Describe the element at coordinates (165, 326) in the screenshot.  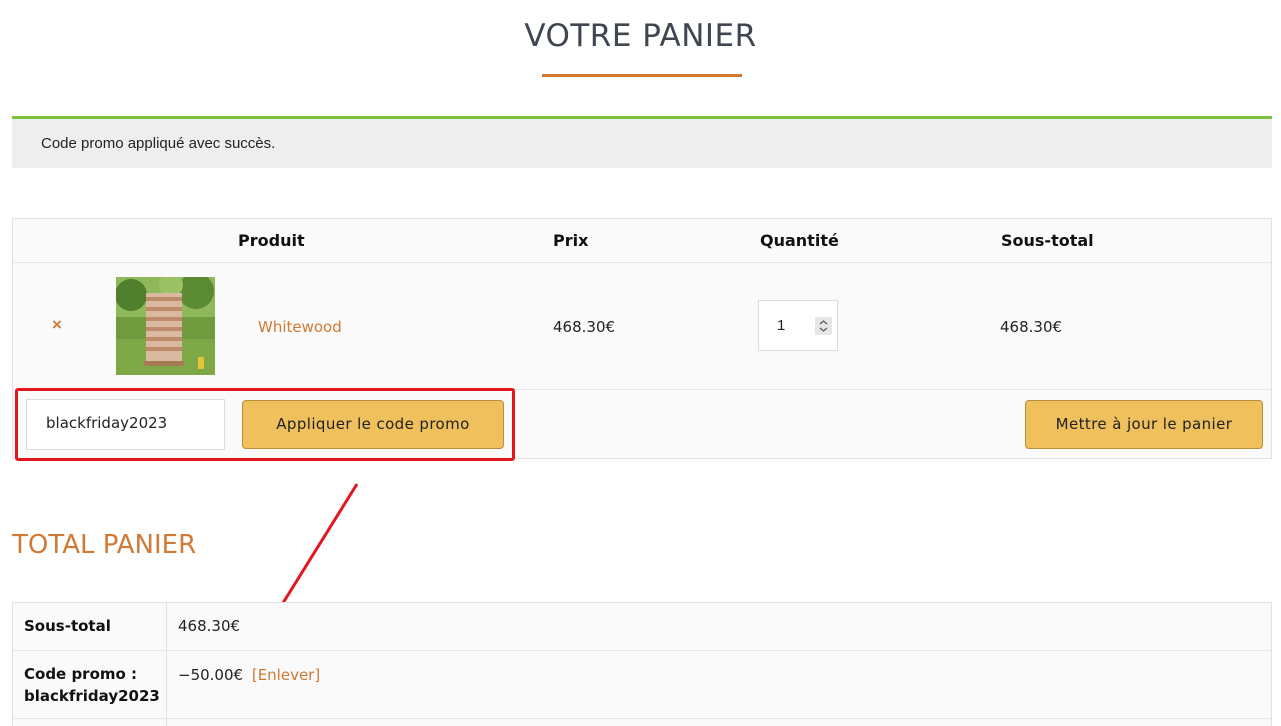
I see `product-thumbnail` at that location.